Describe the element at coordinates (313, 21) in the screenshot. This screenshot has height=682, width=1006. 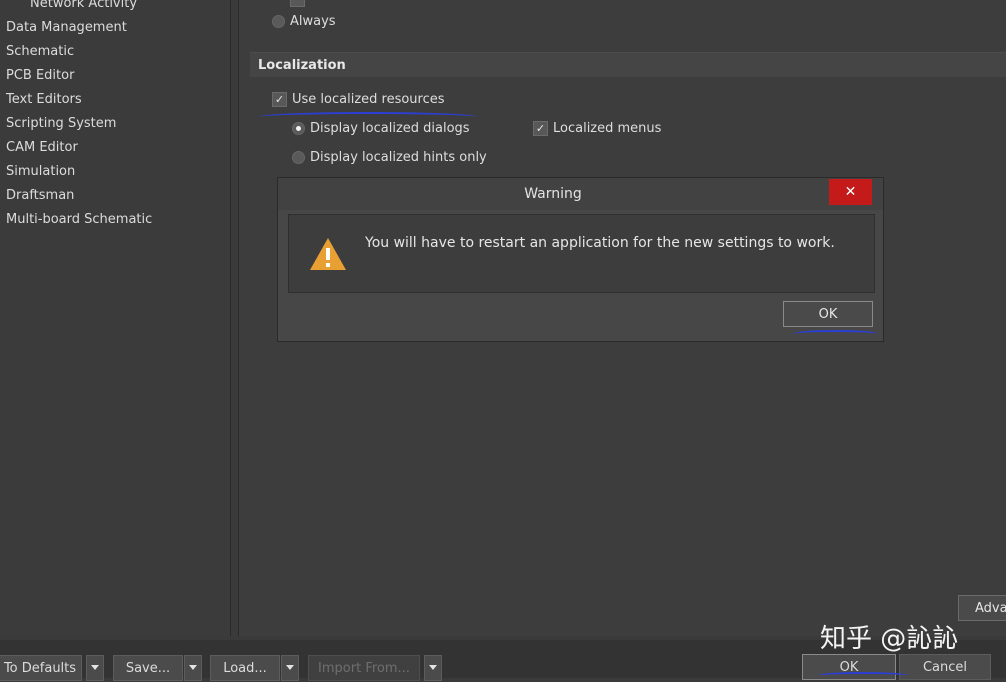
I see `always-label: Always` at that location.